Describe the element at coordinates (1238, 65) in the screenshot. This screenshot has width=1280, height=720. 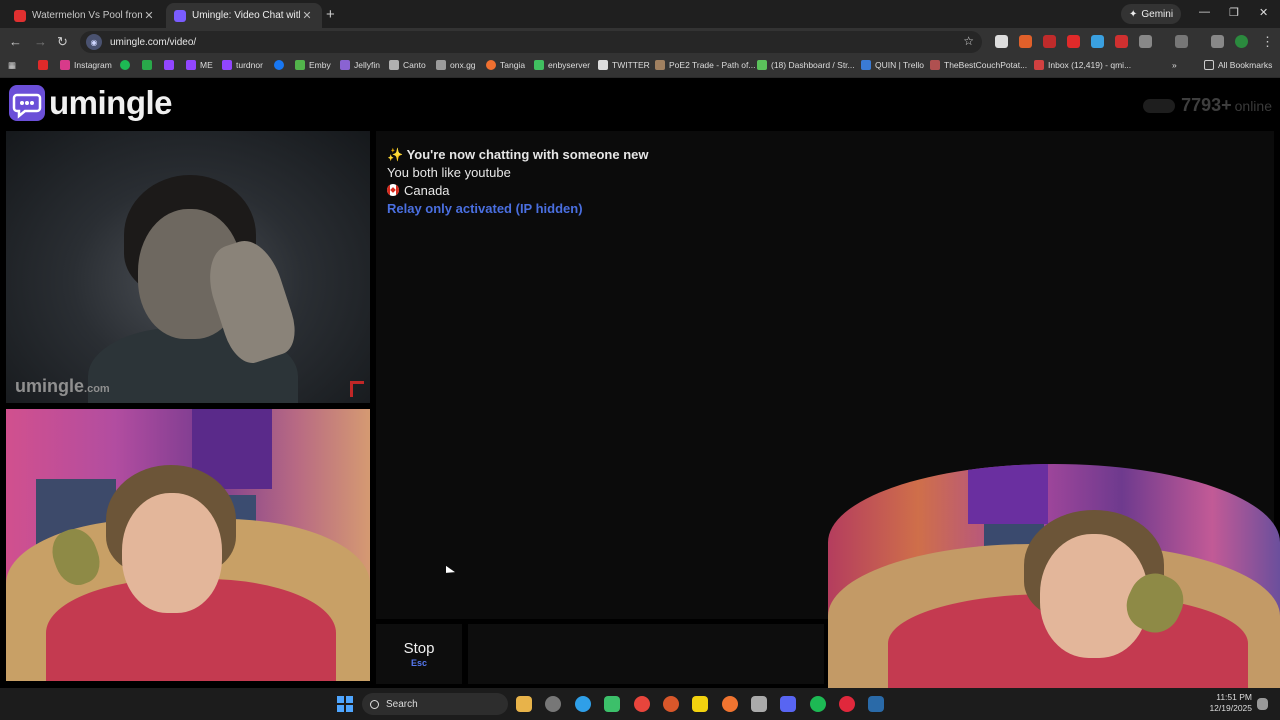
I see `all-bookmarks: All Bookmarks` at that location.